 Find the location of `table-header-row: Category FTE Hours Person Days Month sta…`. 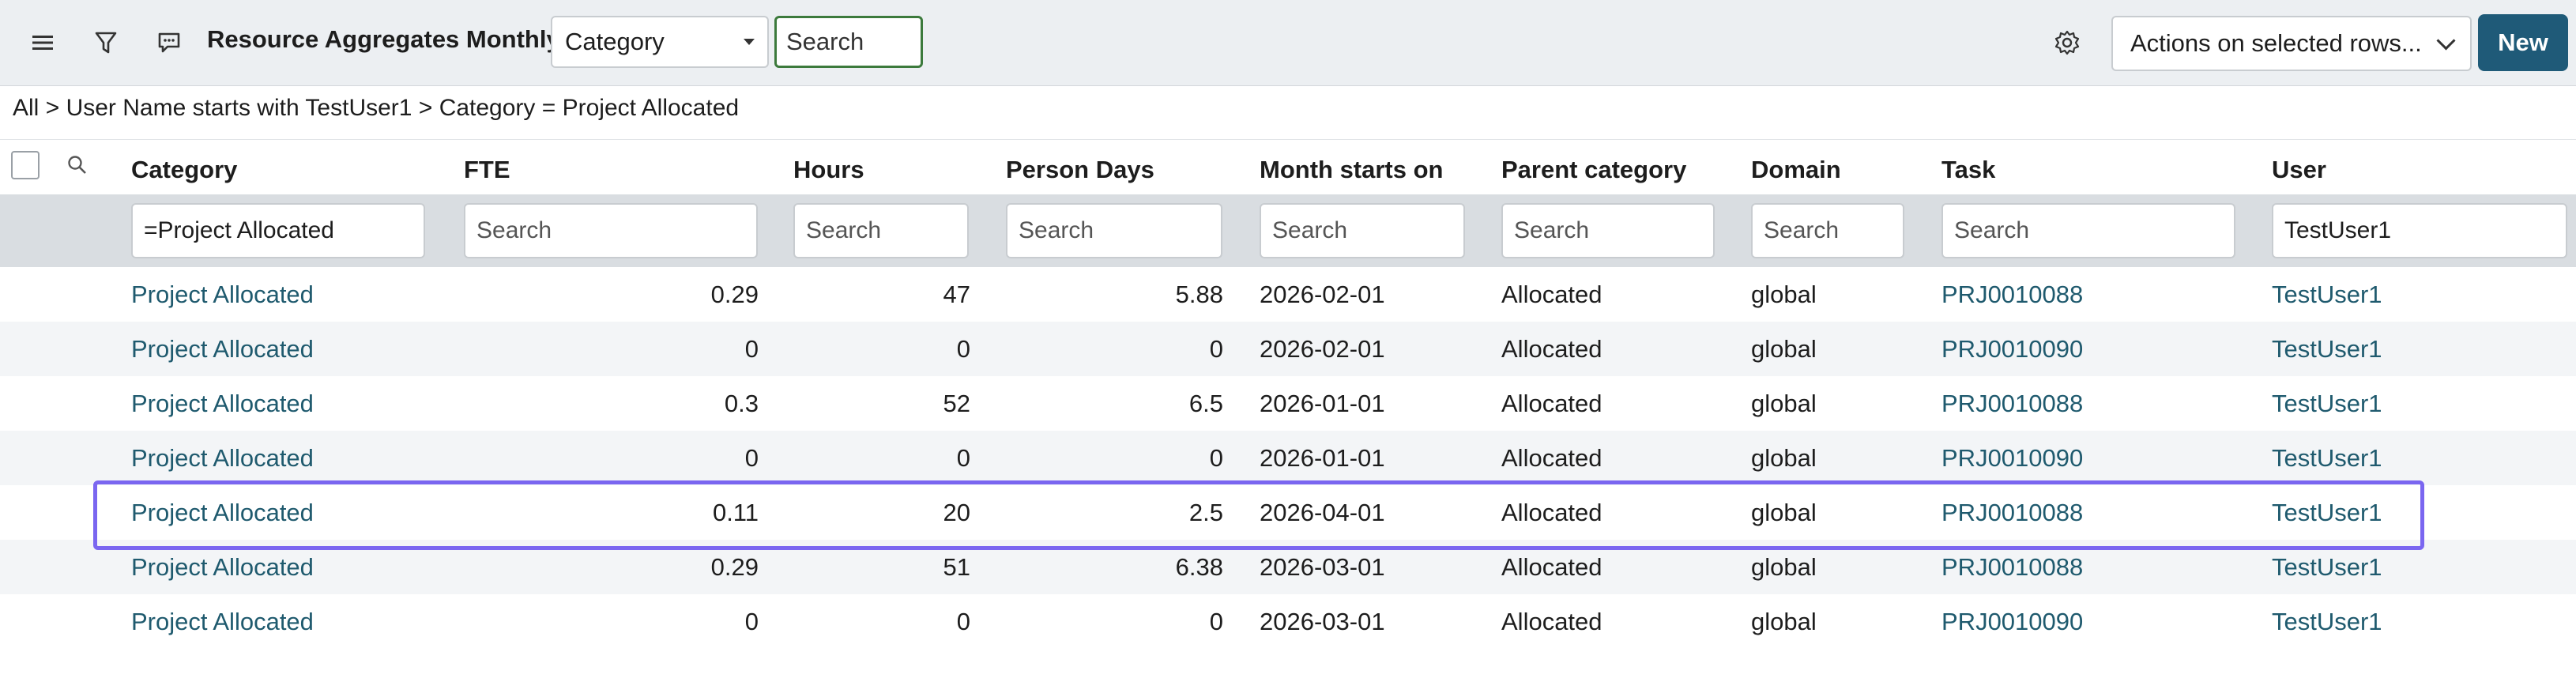

table-header-row: Category FTE Hours Person Days Month sta… is located at coordinates (1288, 167).